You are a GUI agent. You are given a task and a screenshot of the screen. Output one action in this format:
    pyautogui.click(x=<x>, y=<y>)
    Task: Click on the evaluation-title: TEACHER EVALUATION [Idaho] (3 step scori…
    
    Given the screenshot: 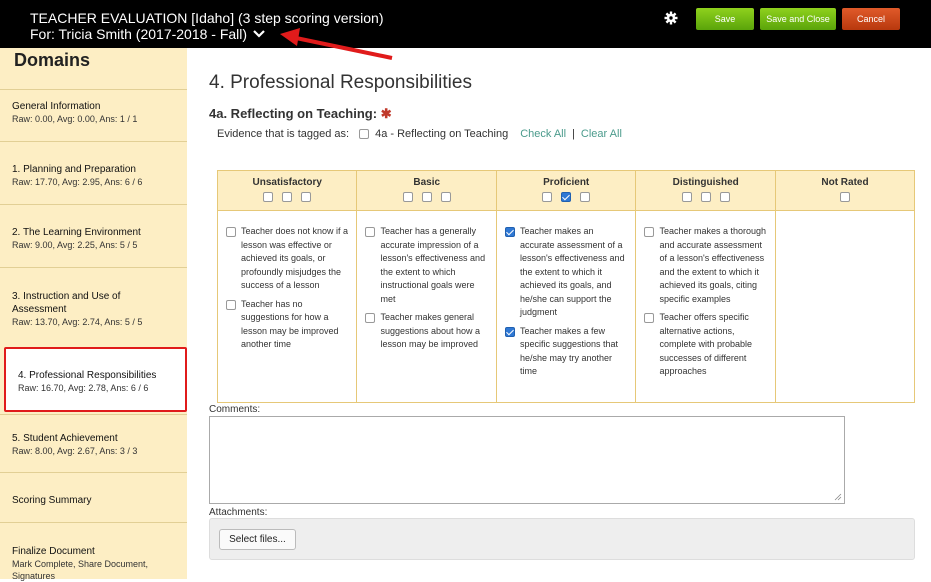 What is the action you would take?
    pyautogui.click(x=207, y=18)
    